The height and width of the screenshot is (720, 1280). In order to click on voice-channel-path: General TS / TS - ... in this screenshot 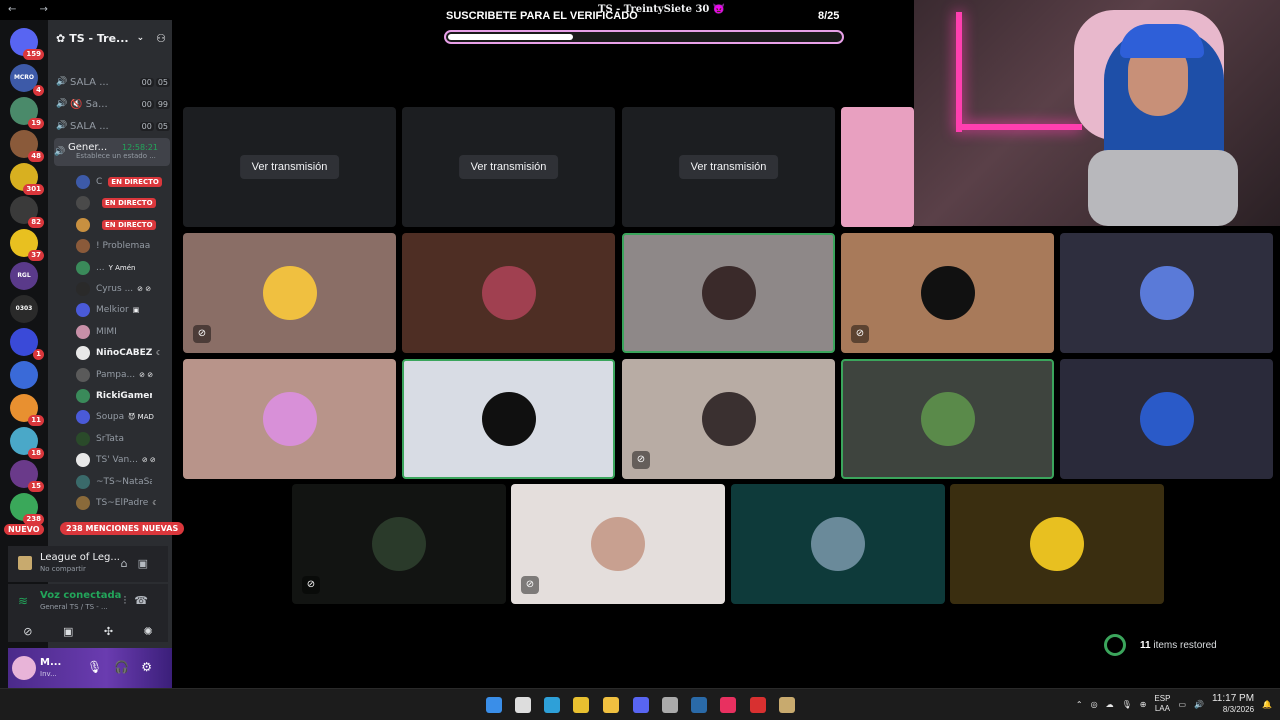, I will do `click(74, 607)`.